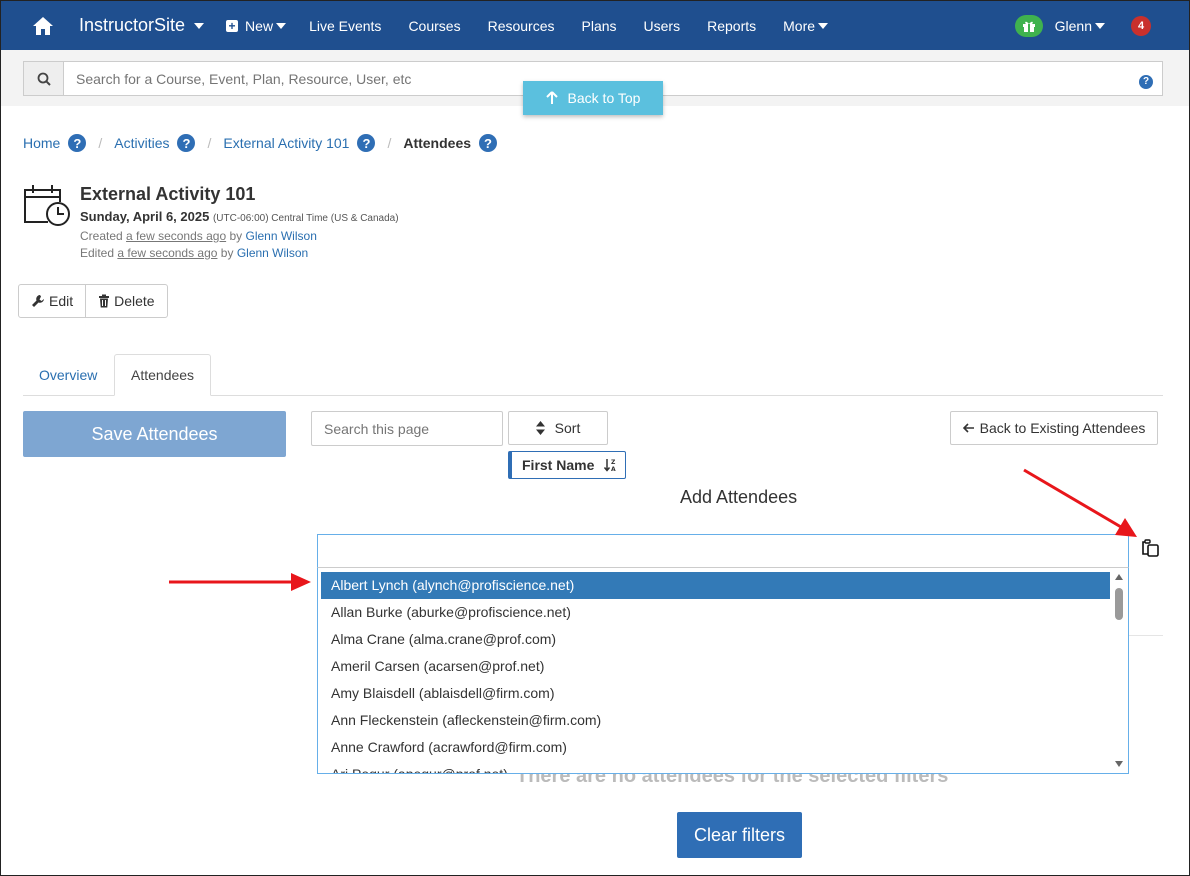 Image resolution: width=1190 pixels, height=876 pixels. I want to click on scroll-down-icon, so click(1119, 764).